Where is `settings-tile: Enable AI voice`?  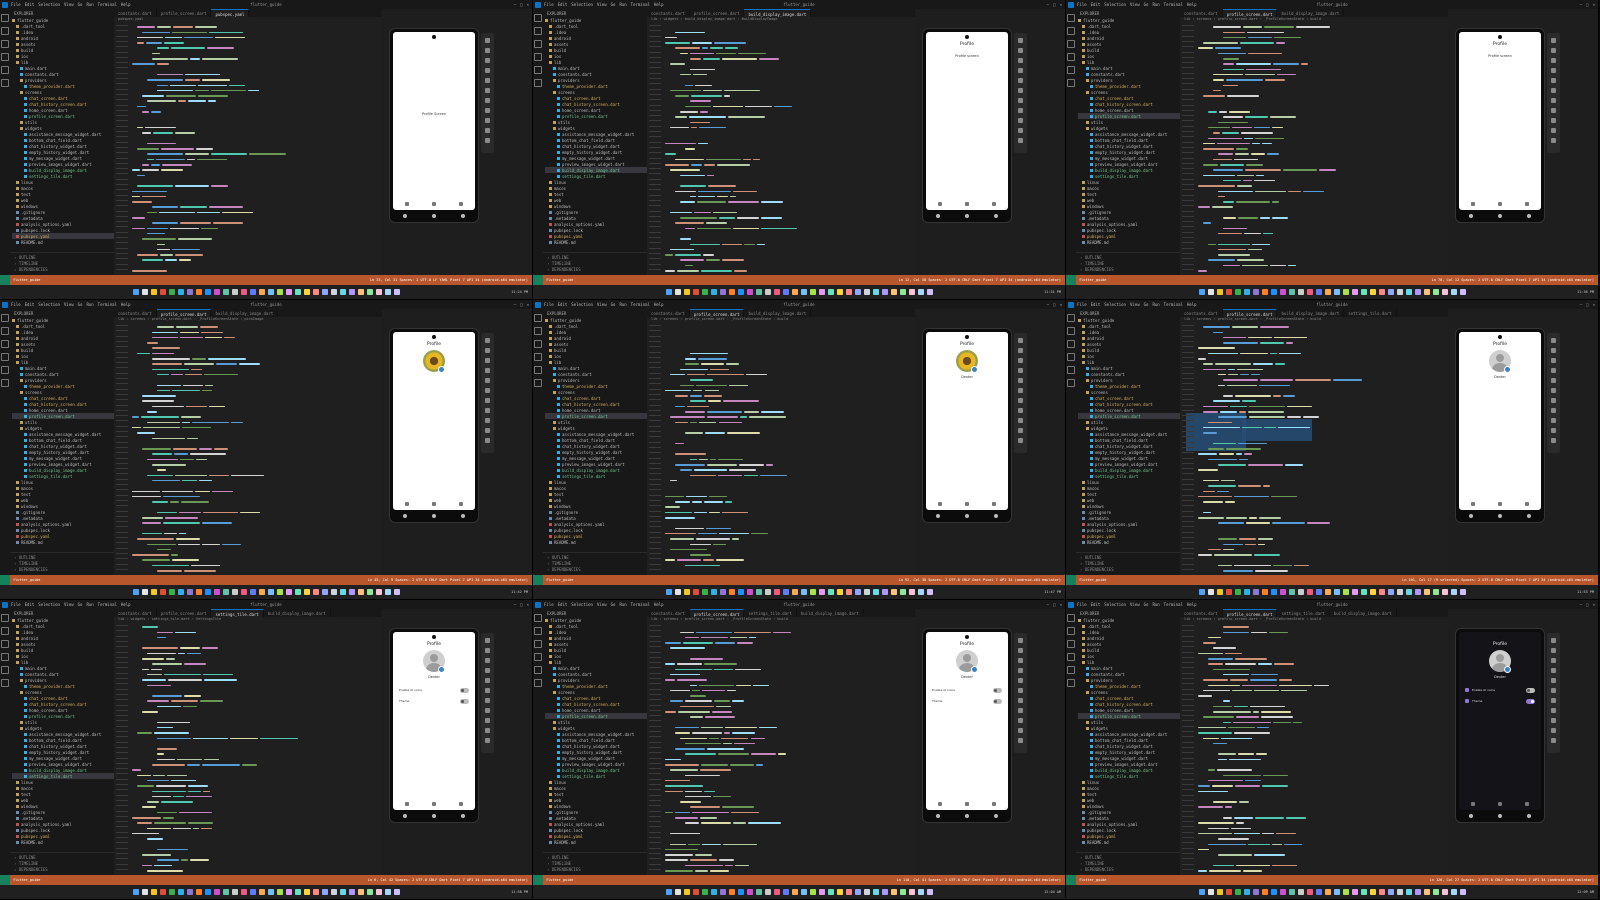
settings-tile: Enable AI voice is located at coordinates (967, 690).